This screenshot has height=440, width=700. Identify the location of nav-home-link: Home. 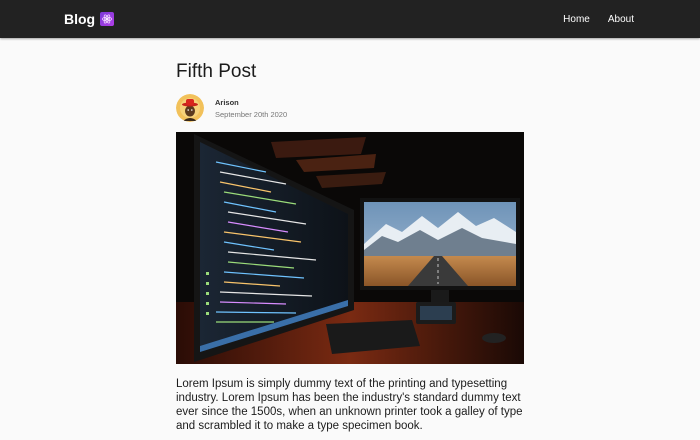
(576, 19).